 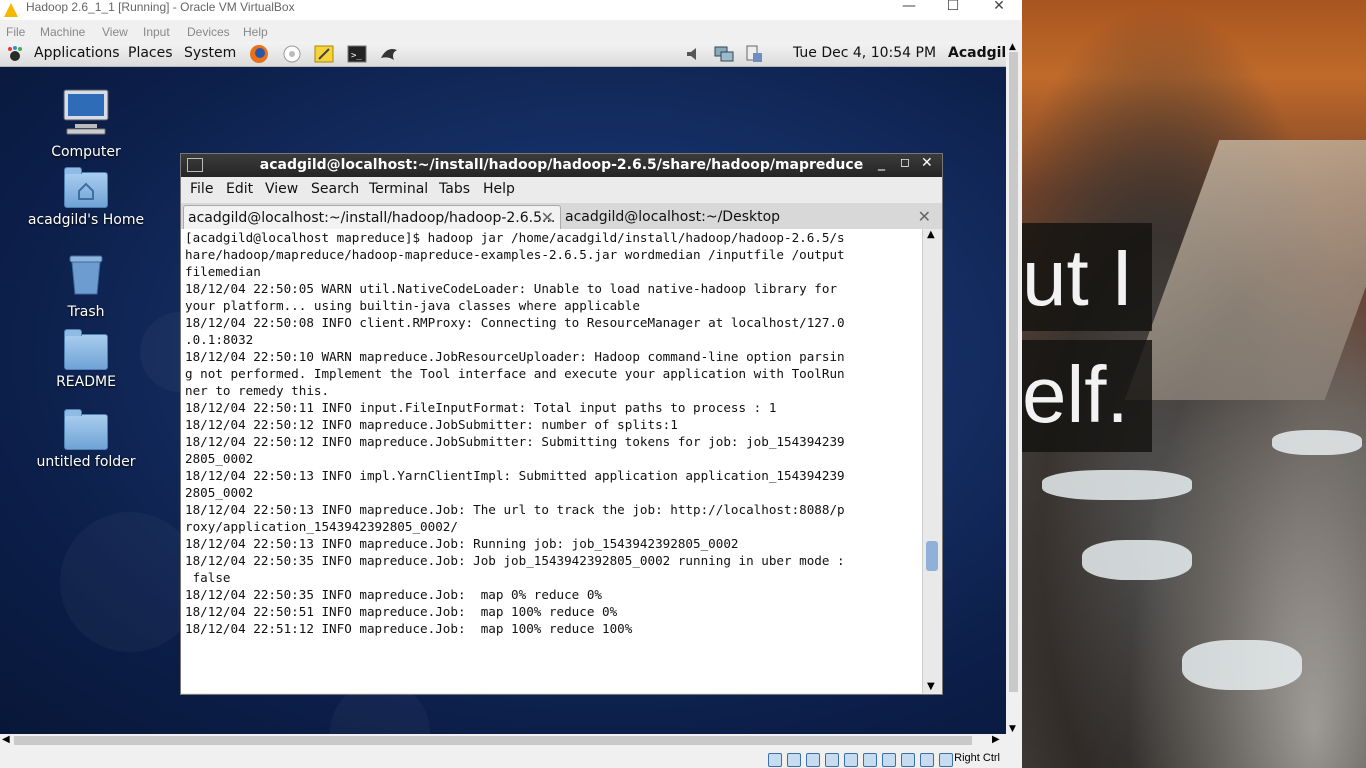 What do you see at coordinates (864, 53) in the screenshot?
I see `panel-clock: Tue Dec 4, 10:54 PM` at bounding box center [864, 53].